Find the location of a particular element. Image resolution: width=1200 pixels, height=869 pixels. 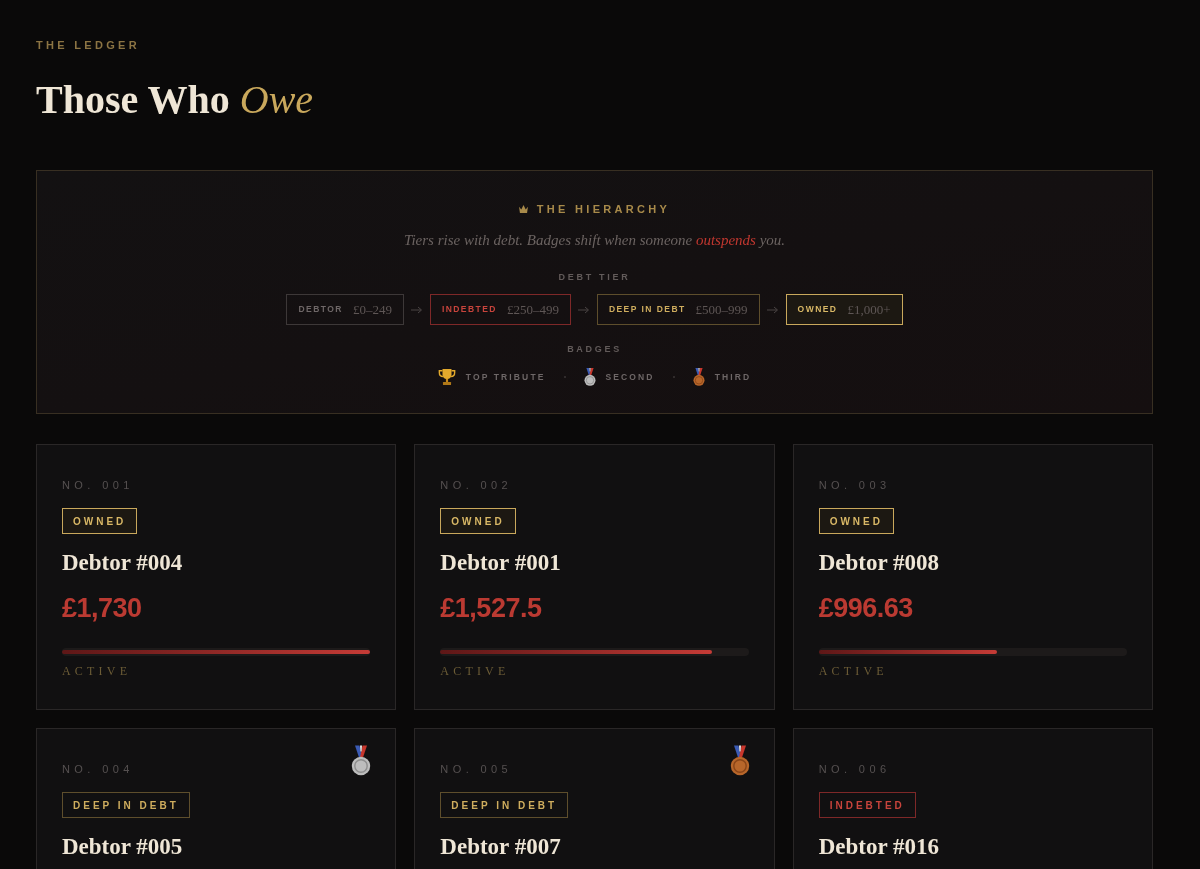

debtor-name: Debtor #016 is located at coordinates (878, 847).